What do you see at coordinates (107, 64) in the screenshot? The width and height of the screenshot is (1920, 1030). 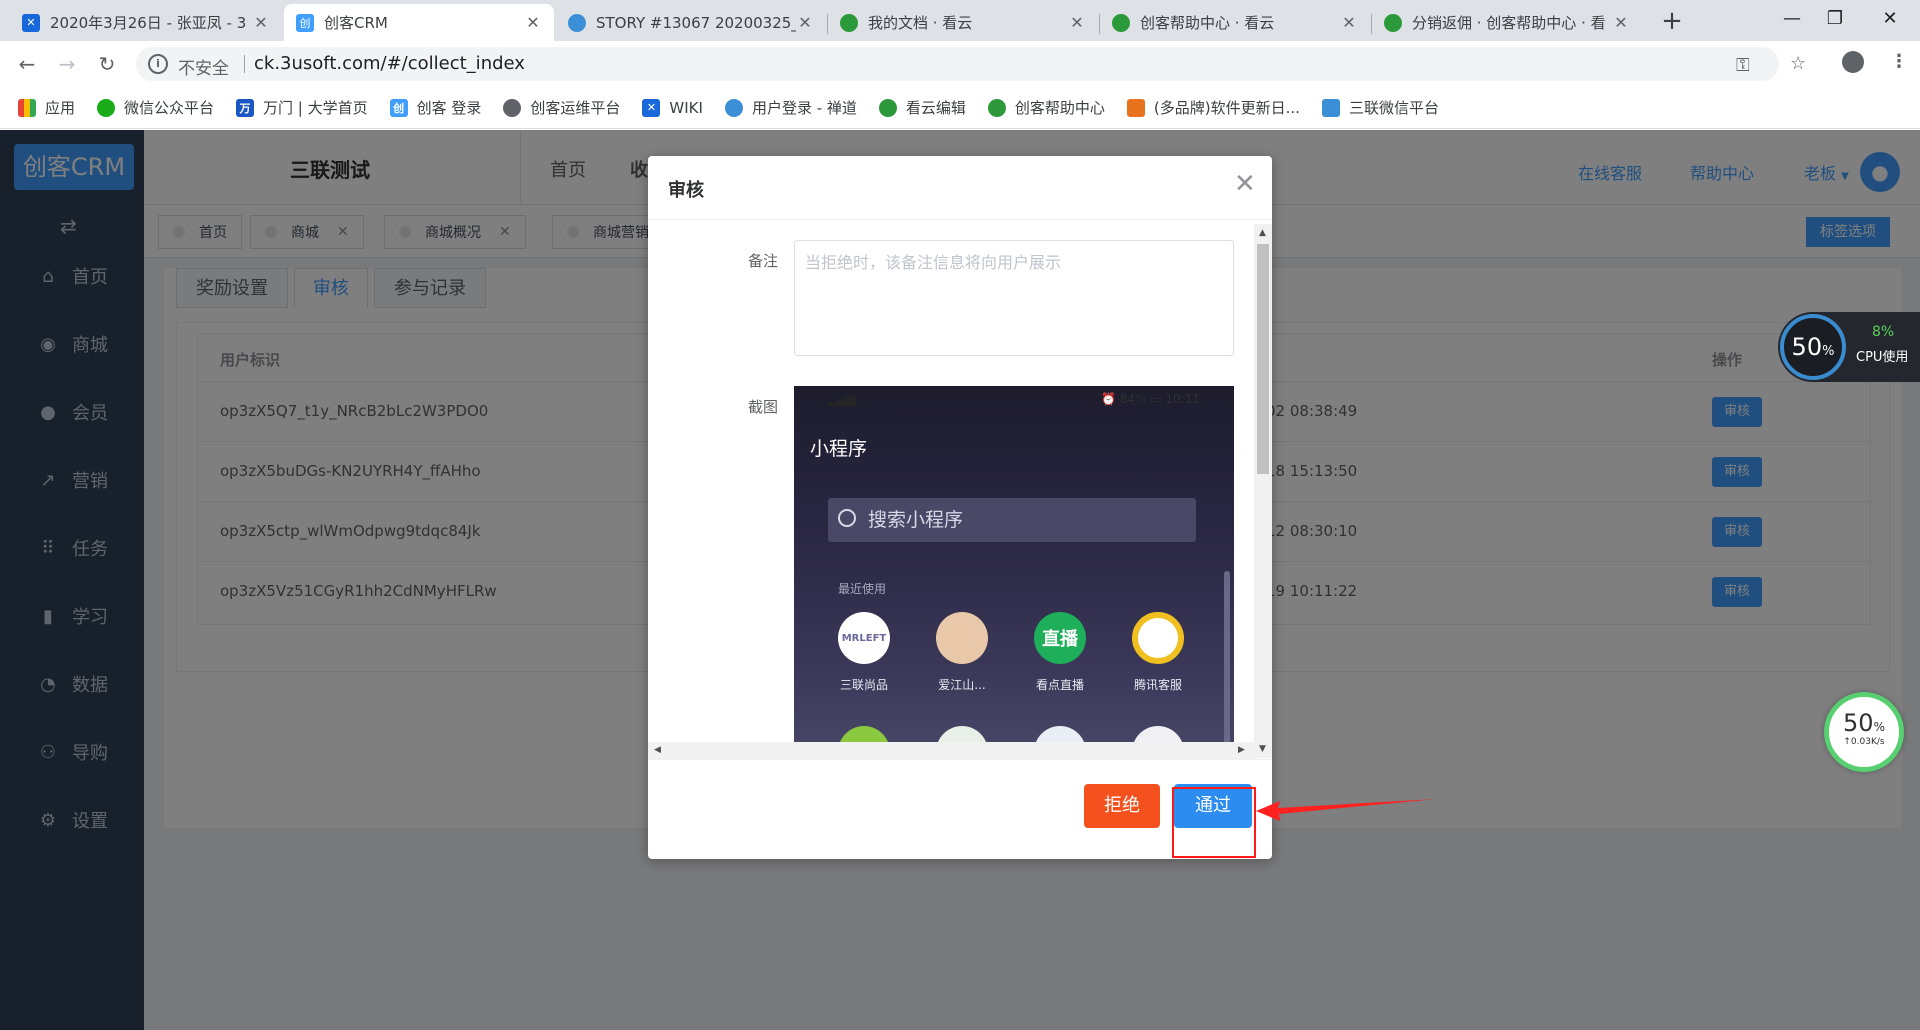 I see `reload-button: ↻` at bounding box center [107, 64].